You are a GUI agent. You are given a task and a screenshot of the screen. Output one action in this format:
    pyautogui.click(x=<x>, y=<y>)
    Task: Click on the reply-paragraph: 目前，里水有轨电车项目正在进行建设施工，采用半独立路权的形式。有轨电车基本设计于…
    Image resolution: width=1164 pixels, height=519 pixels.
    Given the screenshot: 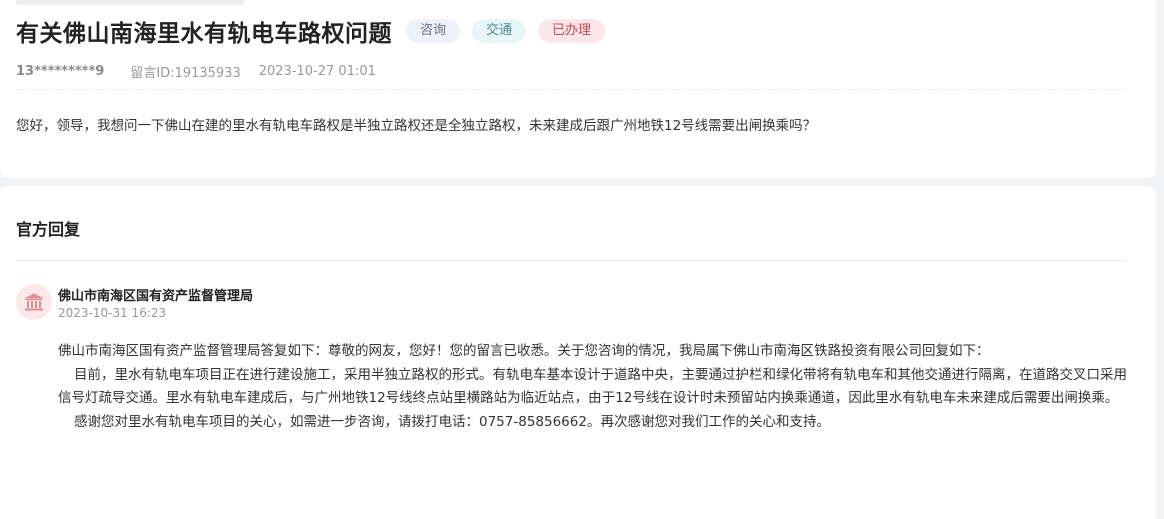 What is the action you would take?
    pyautogui.click(x=592, y=386)
    